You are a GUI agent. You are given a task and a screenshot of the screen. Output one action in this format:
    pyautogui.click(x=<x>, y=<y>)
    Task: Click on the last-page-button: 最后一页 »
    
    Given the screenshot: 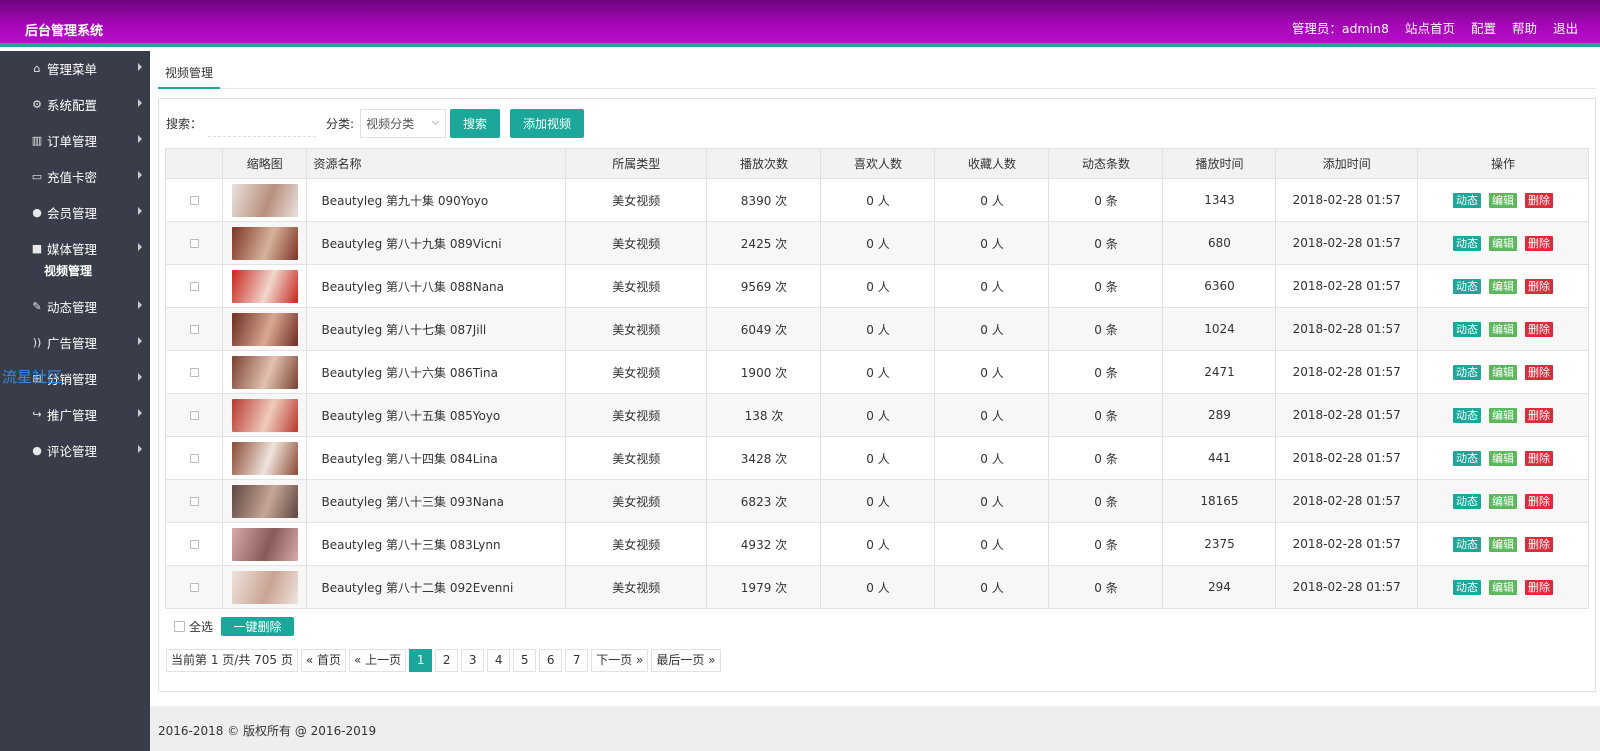 What is the action you would take?
    pyautogui.click(x=686, y=660)
    